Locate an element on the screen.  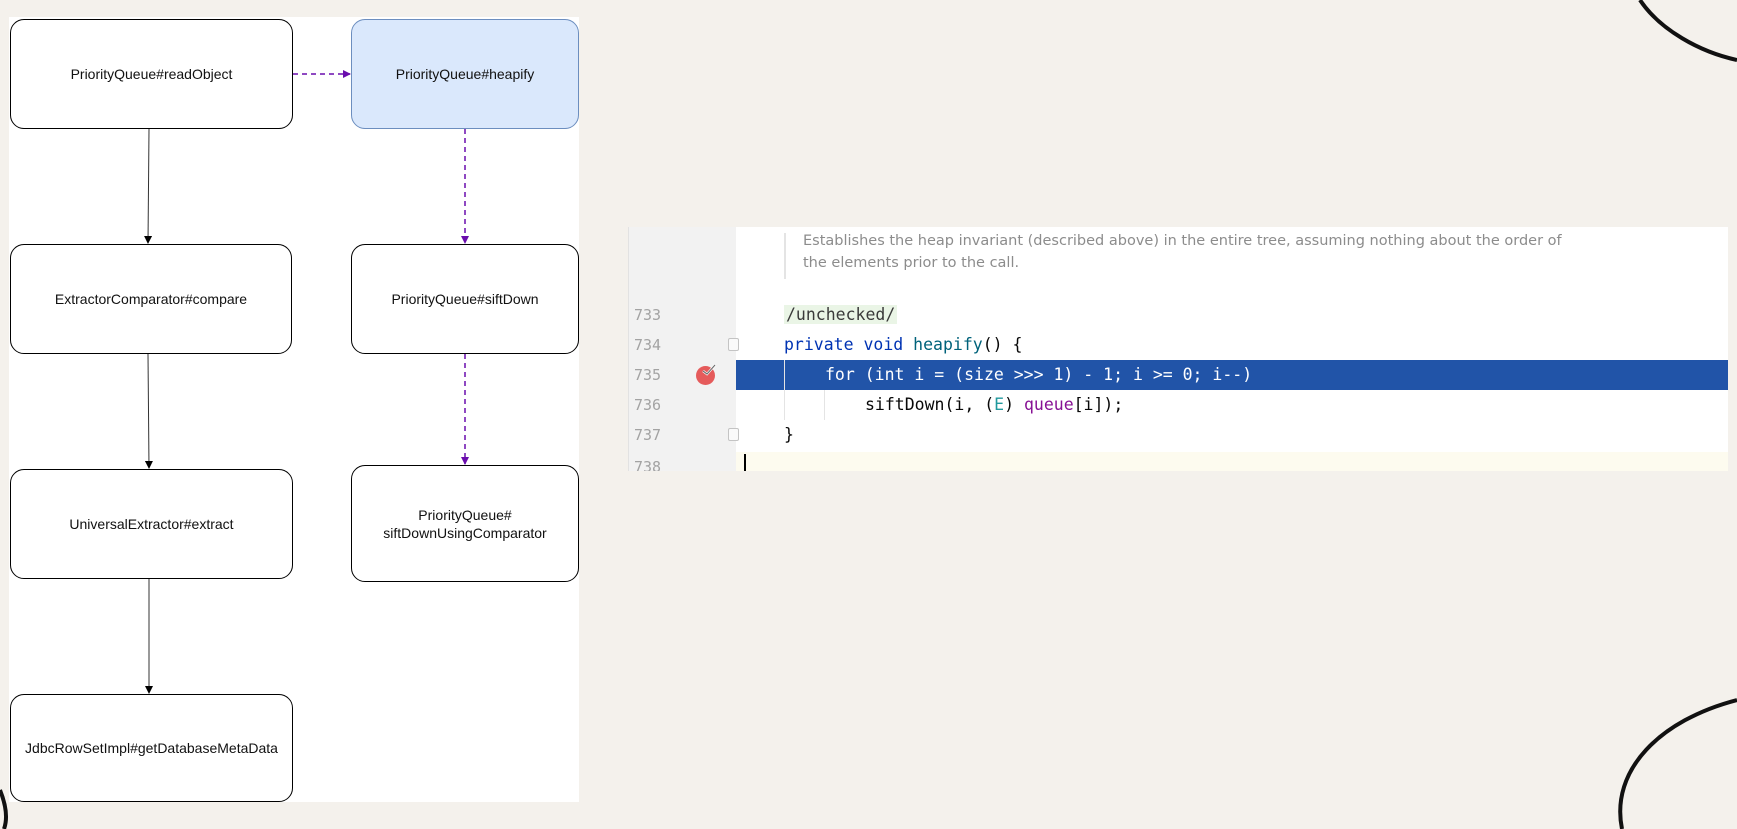
node-siftdown: PriorityQueue#siftDown is located at coordinates (465, 299).